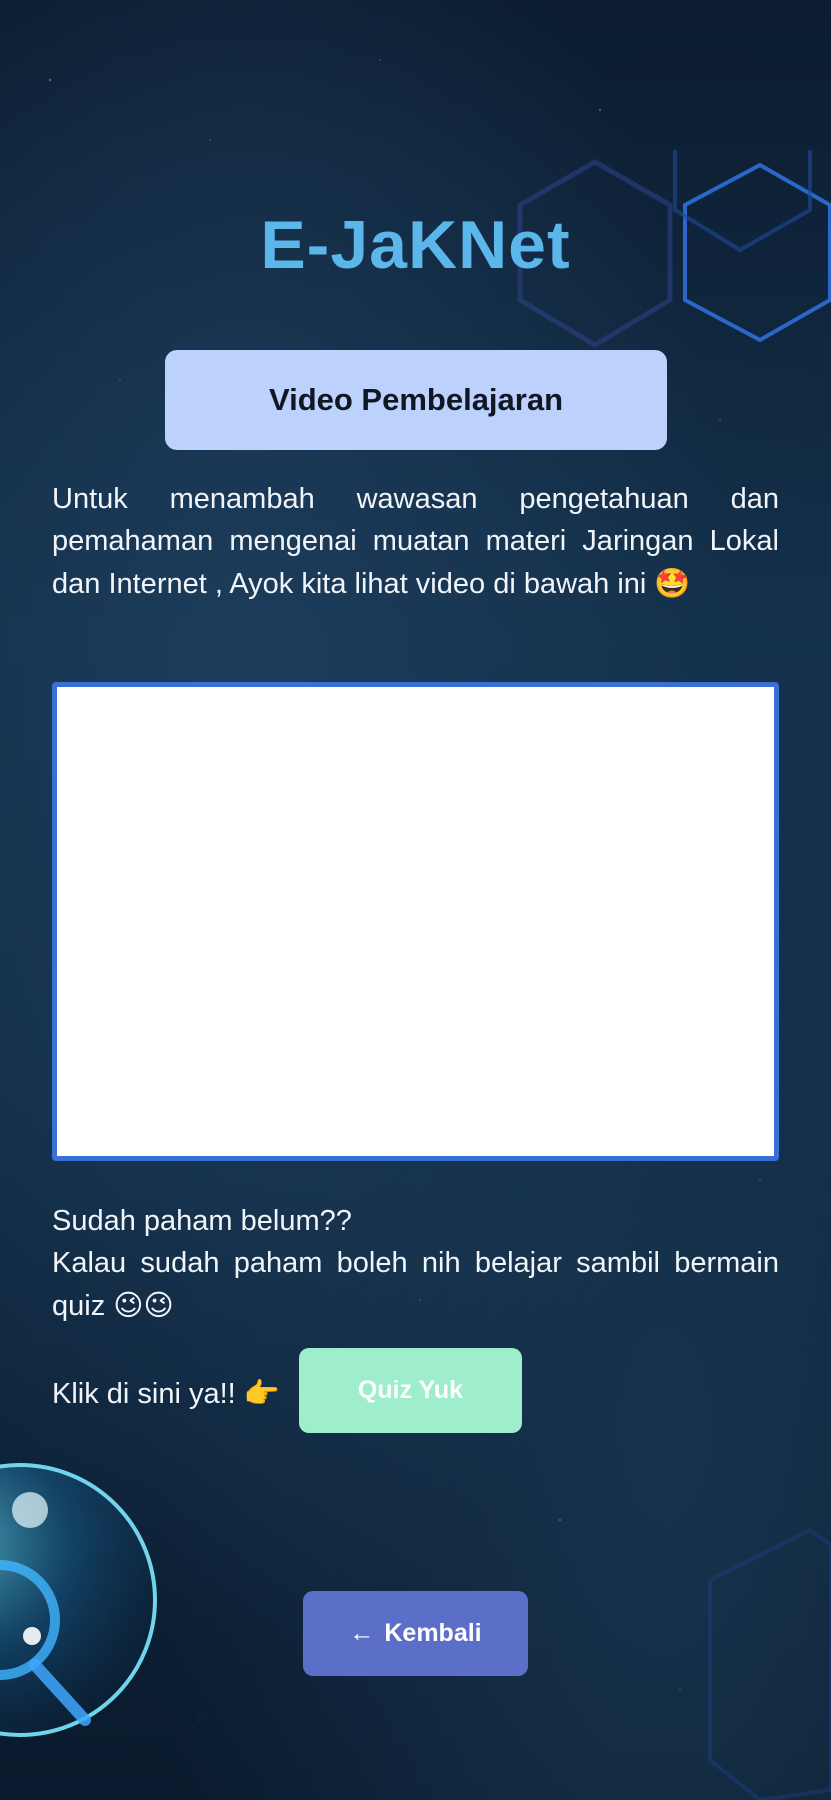  I want to click on star-struck-emoji-icon: 🤩, so click(672, 583).